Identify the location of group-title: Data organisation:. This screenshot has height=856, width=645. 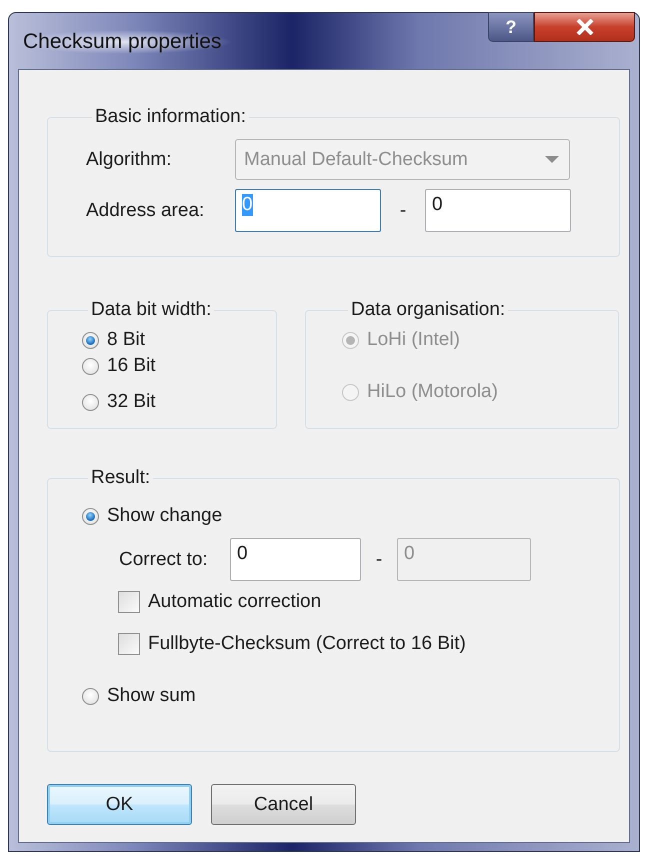
(428, 309).